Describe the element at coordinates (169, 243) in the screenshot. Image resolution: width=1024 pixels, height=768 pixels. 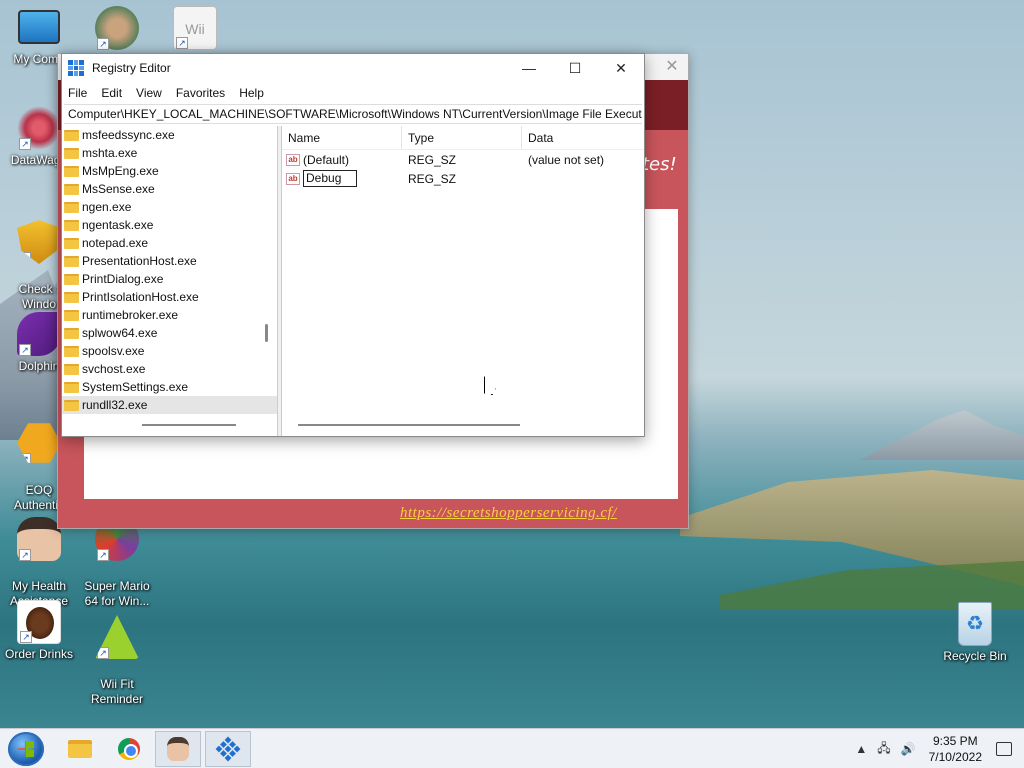
I see `tree-item: notepad.exe` at that location.